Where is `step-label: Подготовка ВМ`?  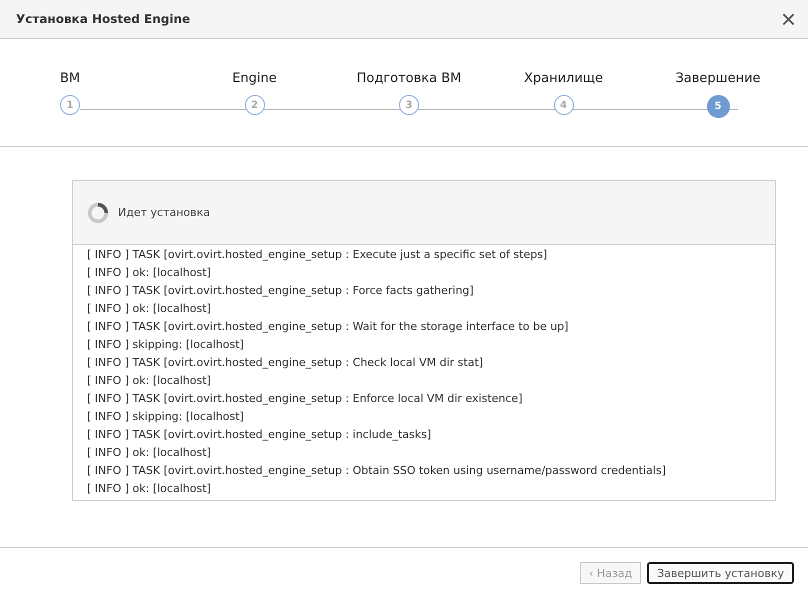
step-label: Подготовка ВМ is located at coordinates (409, 78).